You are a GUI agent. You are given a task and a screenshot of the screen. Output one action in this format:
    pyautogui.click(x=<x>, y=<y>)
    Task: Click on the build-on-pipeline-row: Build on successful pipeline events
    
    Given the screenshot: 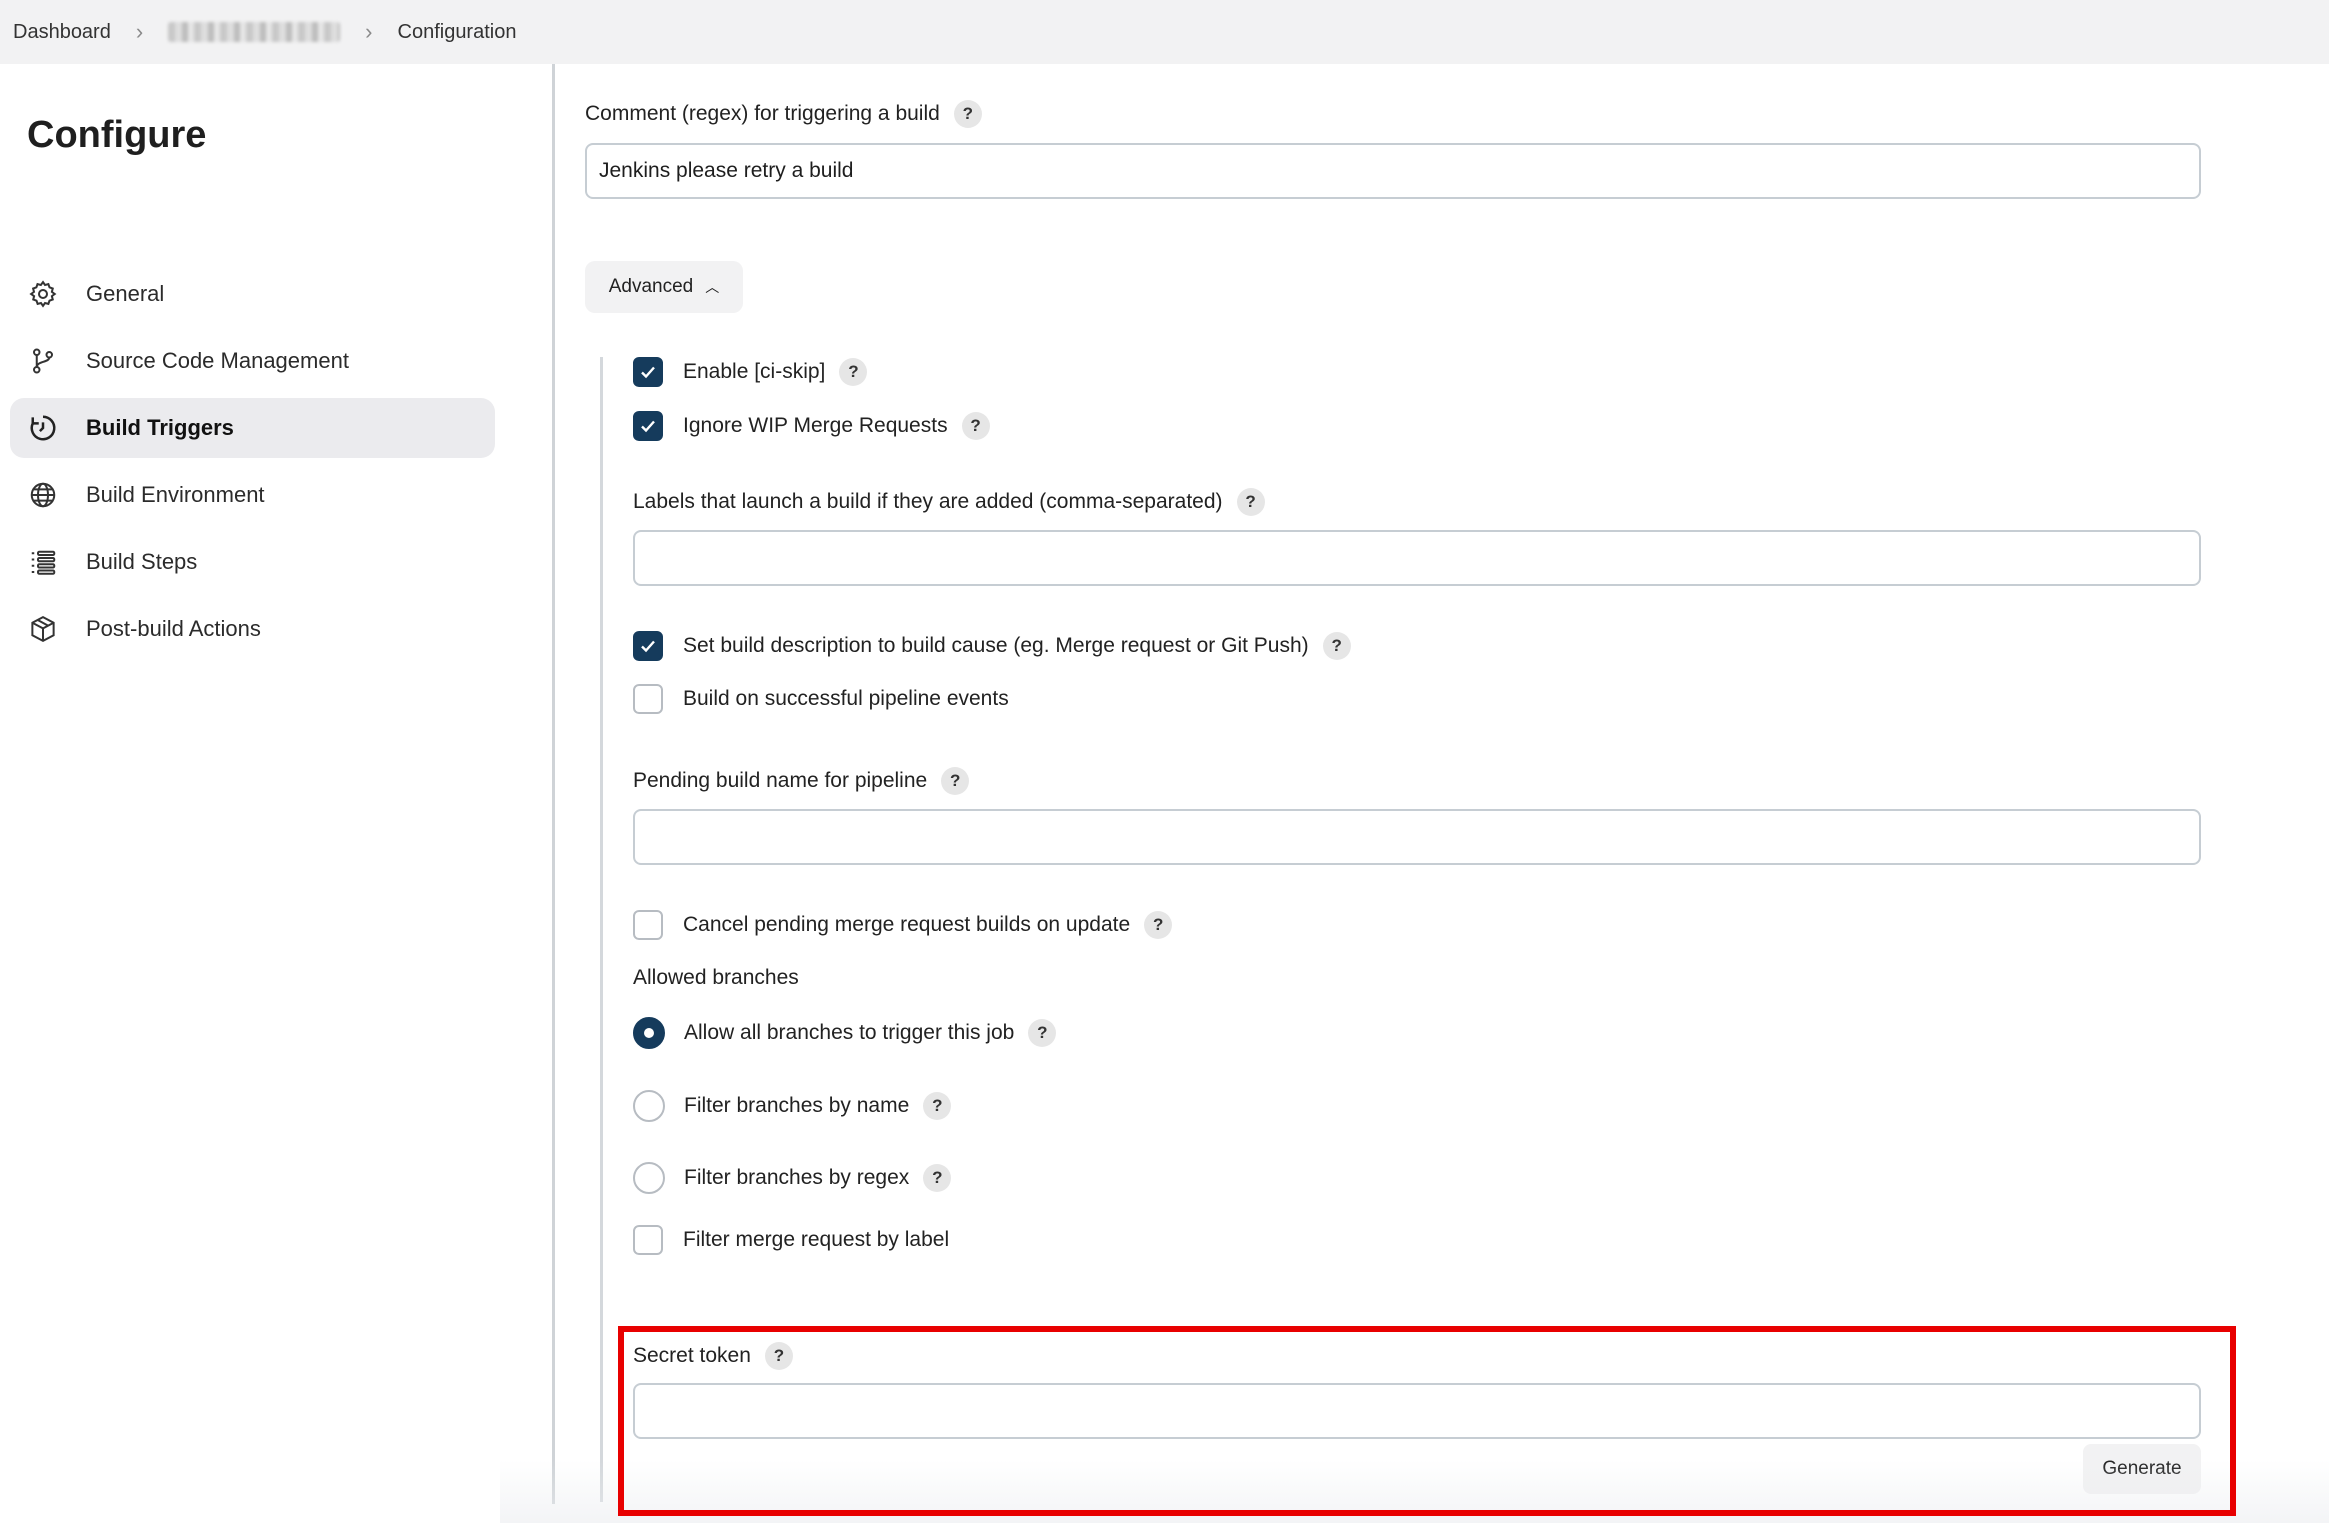 What is the action you would take?
    pyautogui.click(x=821, y=699)
    